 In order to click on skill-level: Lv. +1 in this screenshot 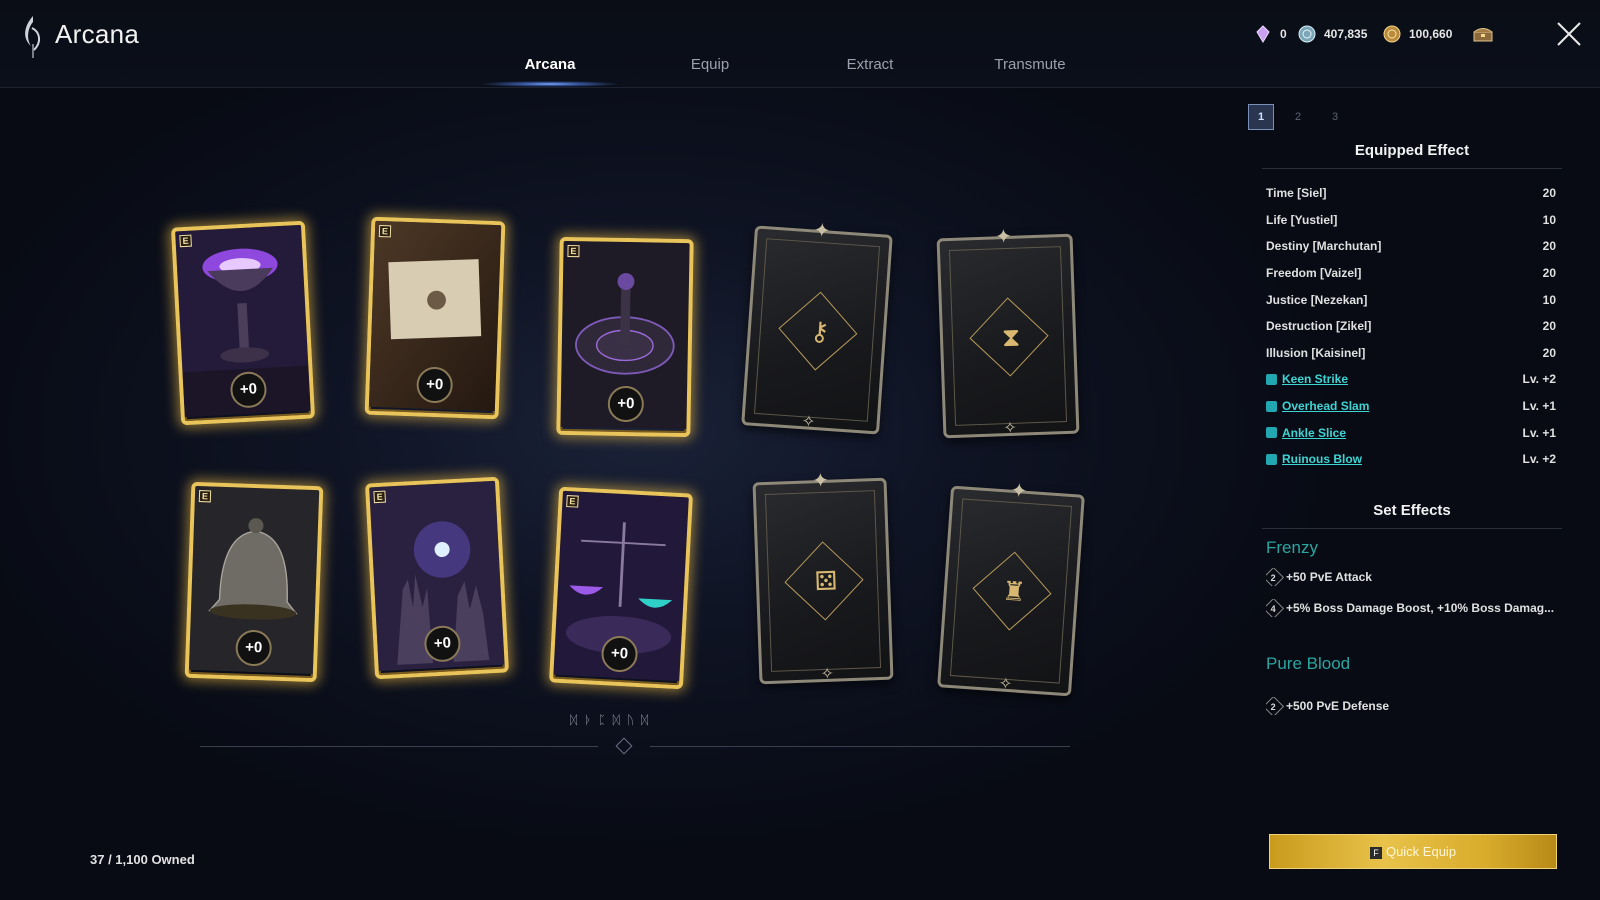, I will do `click(1539, 406)`.